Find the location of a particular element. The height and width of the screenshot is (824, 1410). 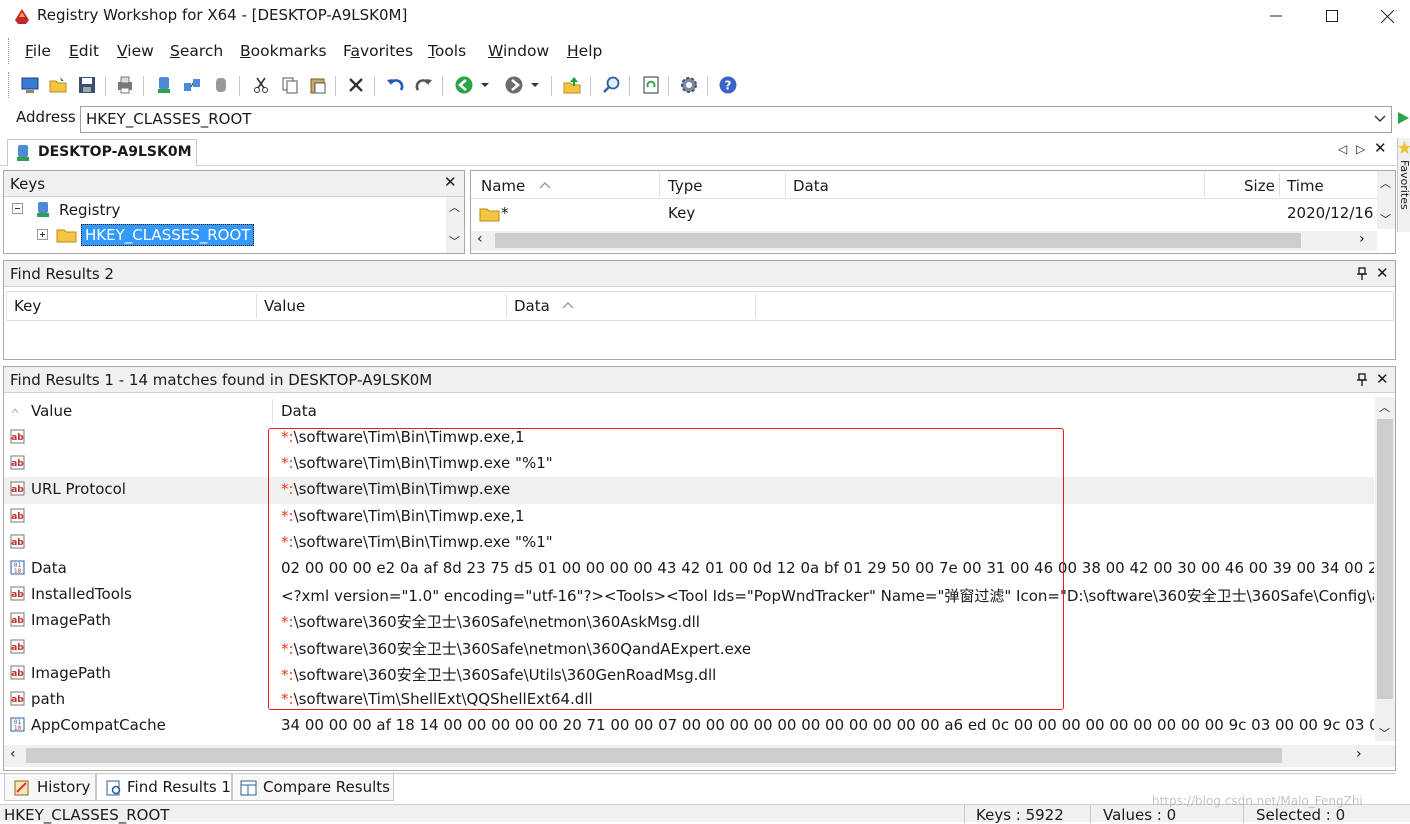

back-button is located at coordinates (464, 85).